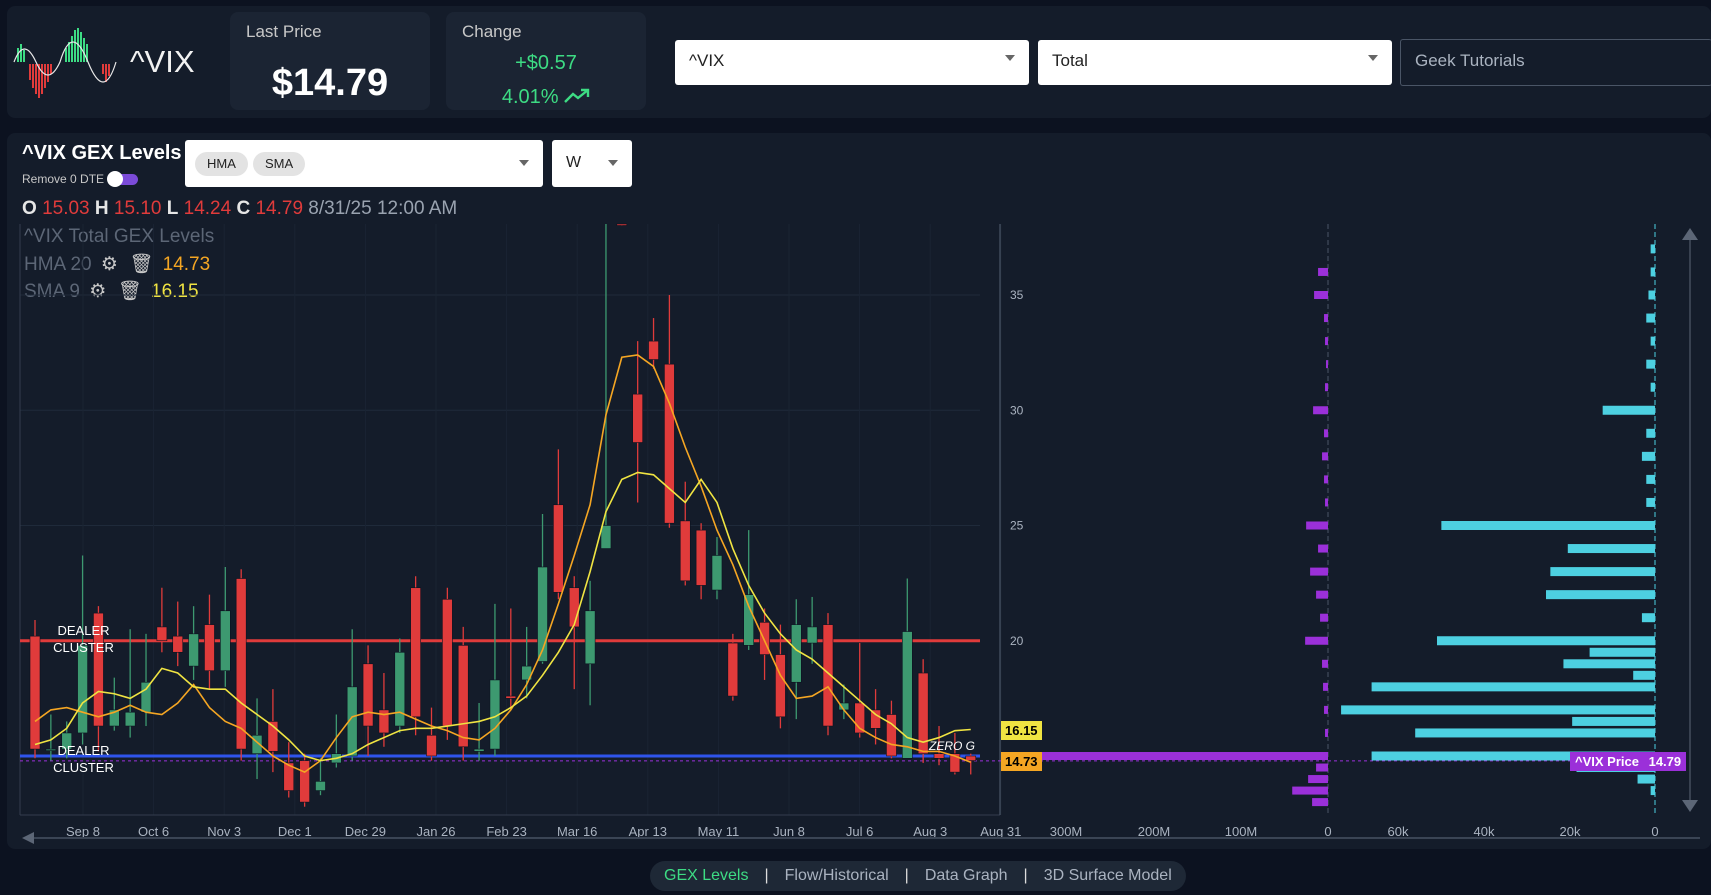 This screenshot has width=1711, height=895. What do you see at coordinates (952, 746) in the screenshot?
I see `zero-g-label: ZERO G` at bounding box center [952, 746].